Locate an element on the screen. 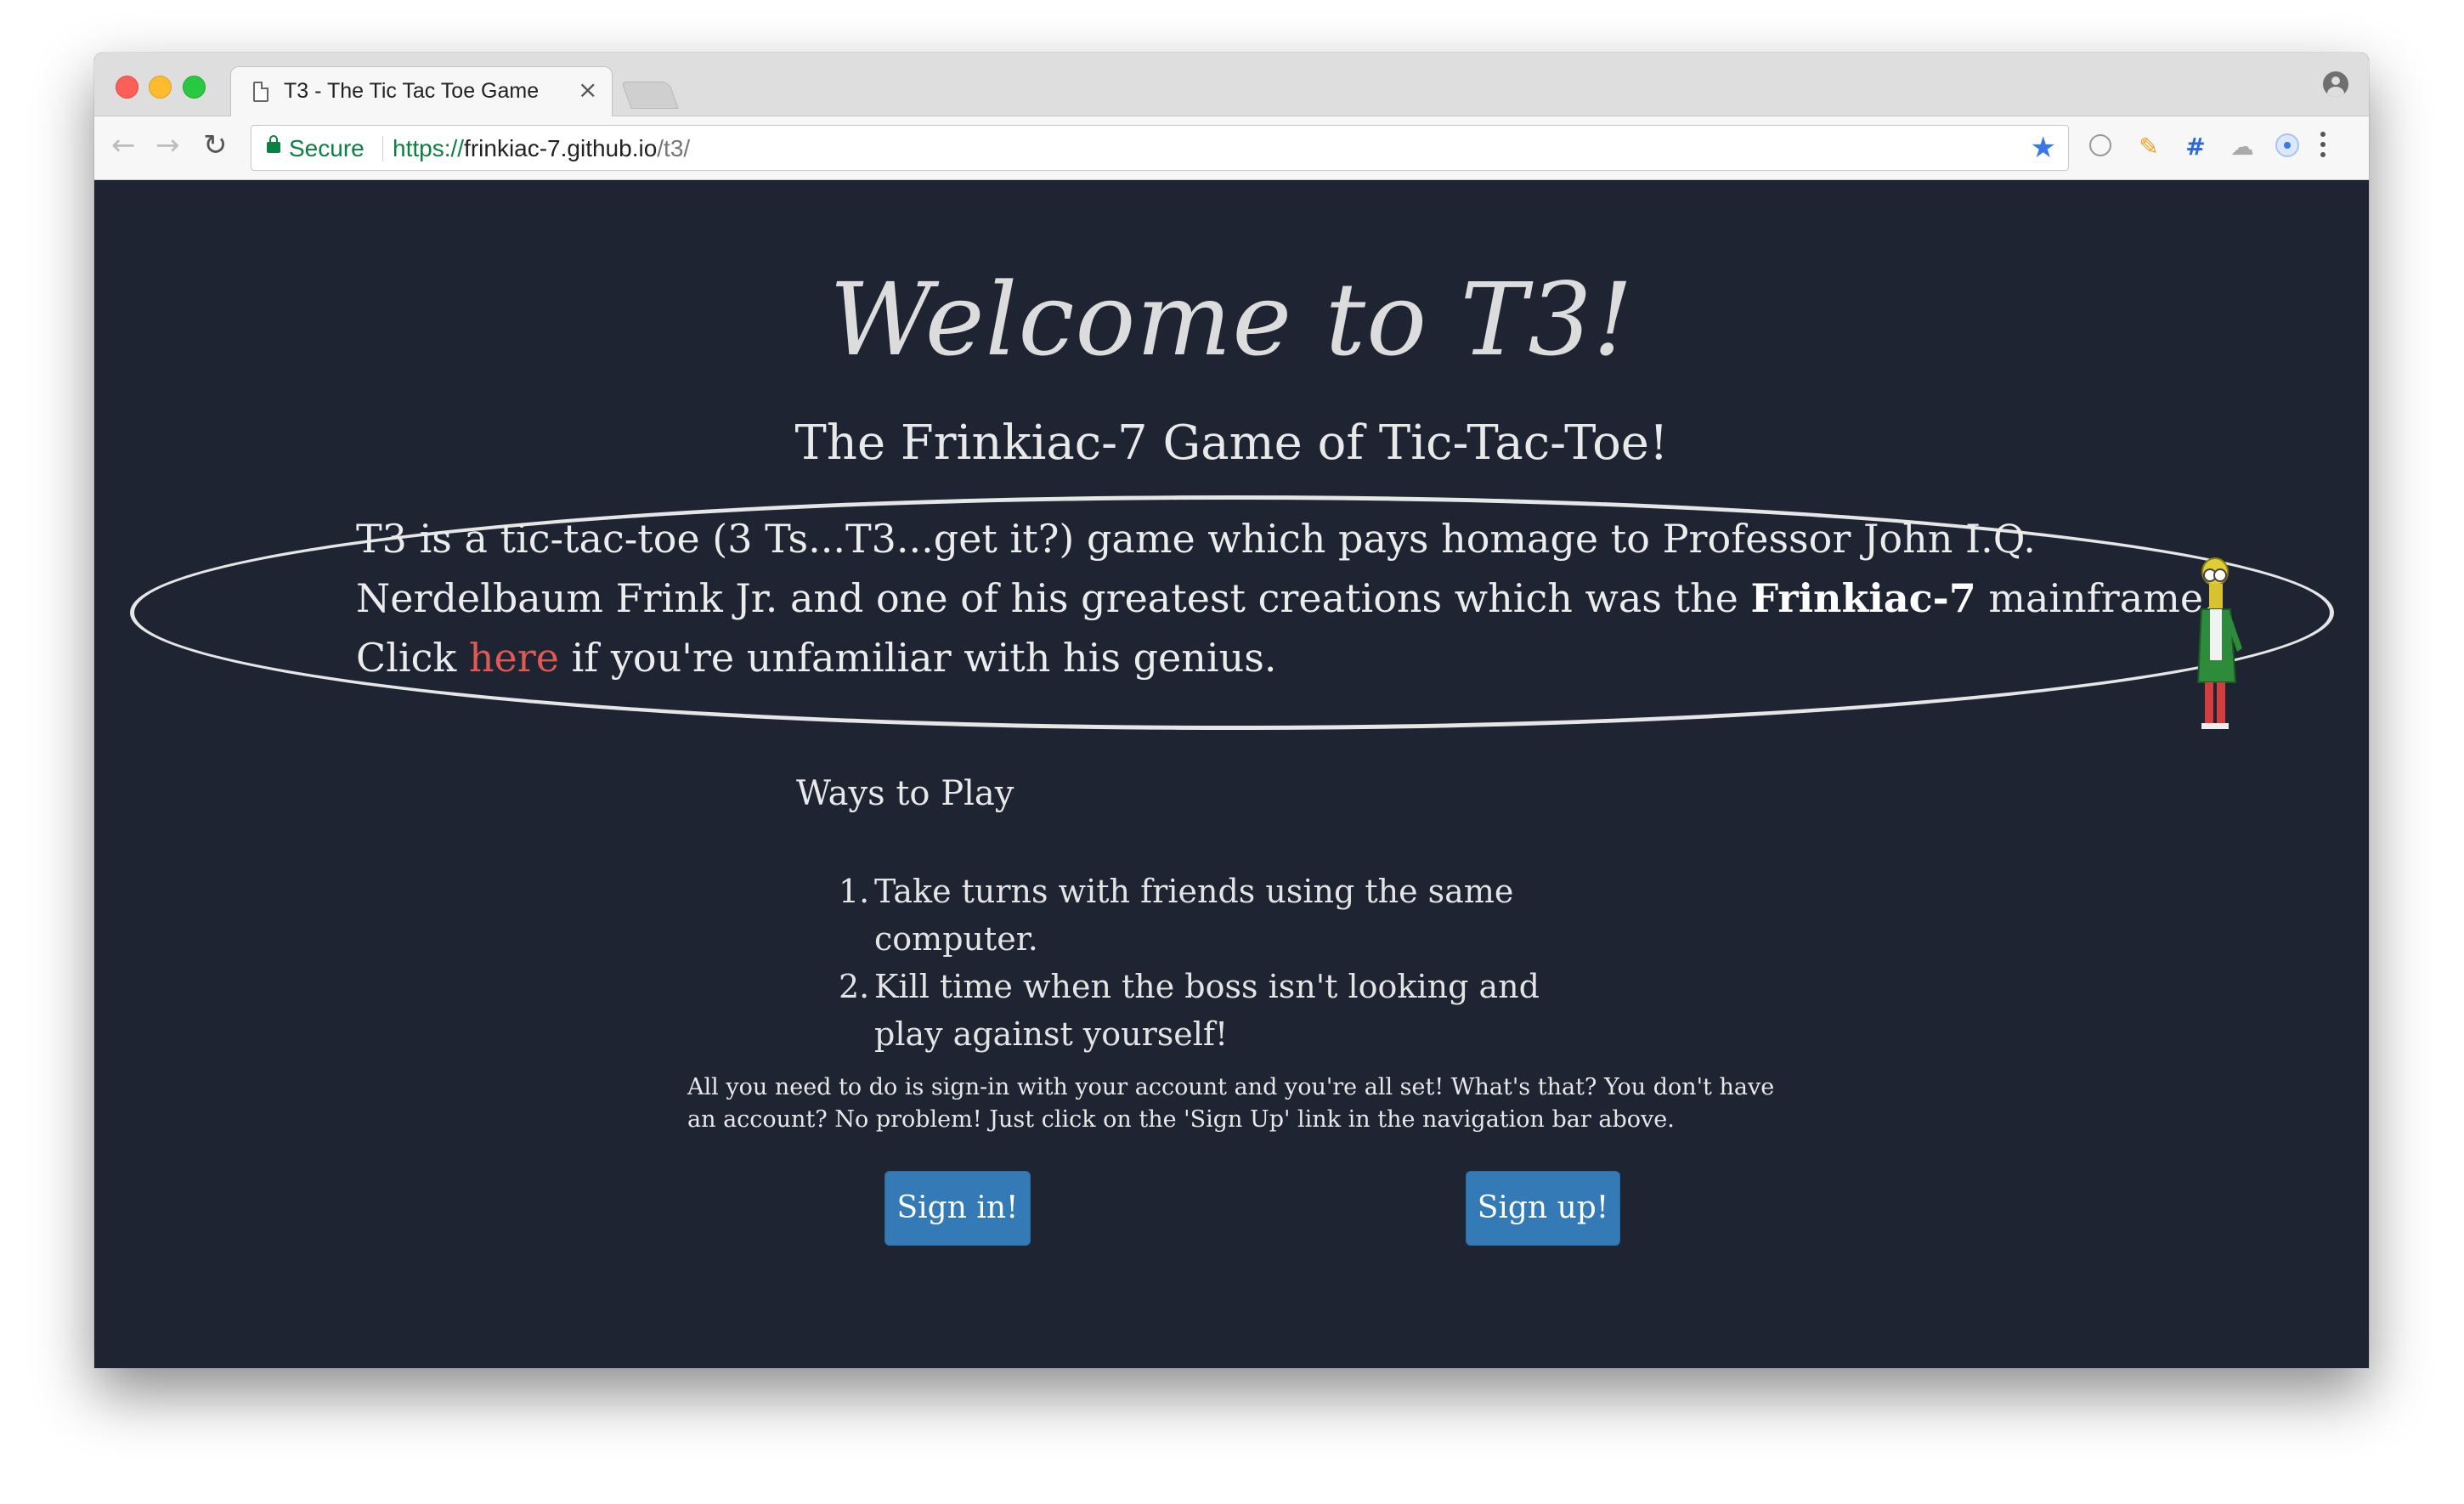  ways-to-play-heading: Ways to Play is located at coordinates (905, 793).